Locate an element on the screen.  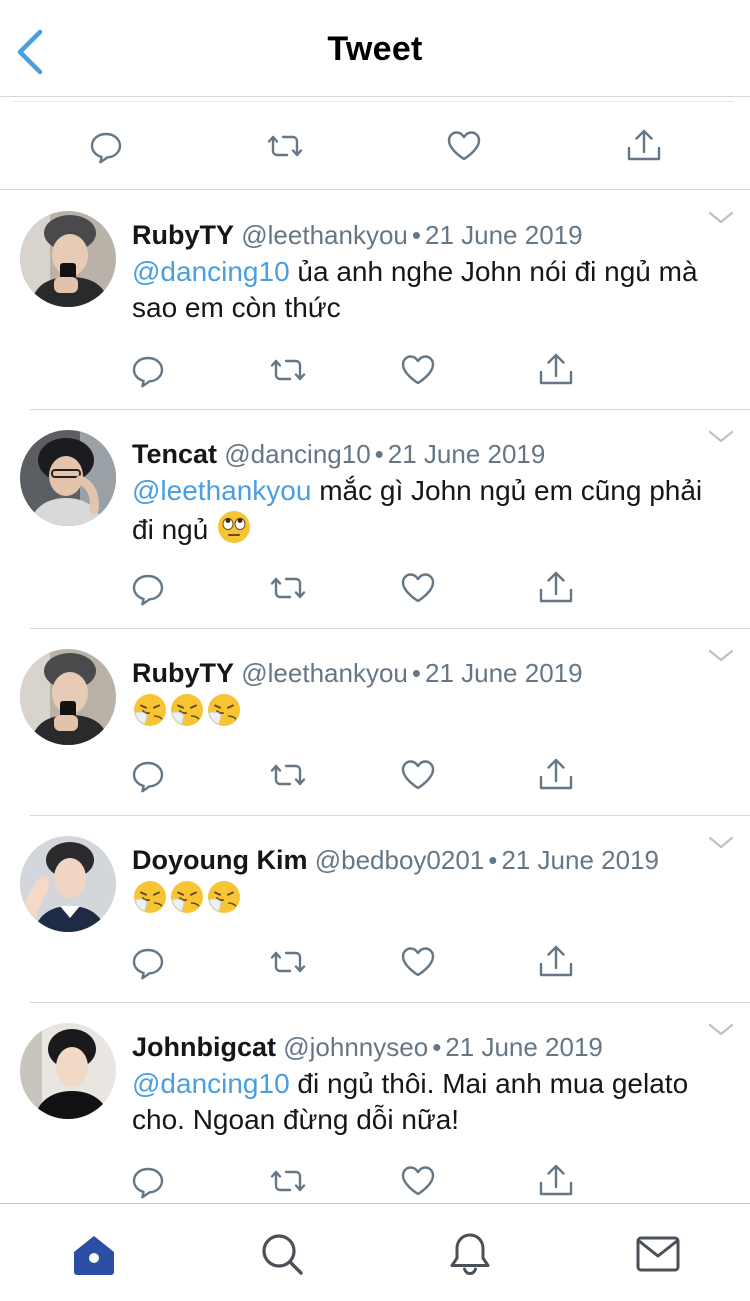
author-handle: @bedboy0201 is located at coordinates (400, 860).